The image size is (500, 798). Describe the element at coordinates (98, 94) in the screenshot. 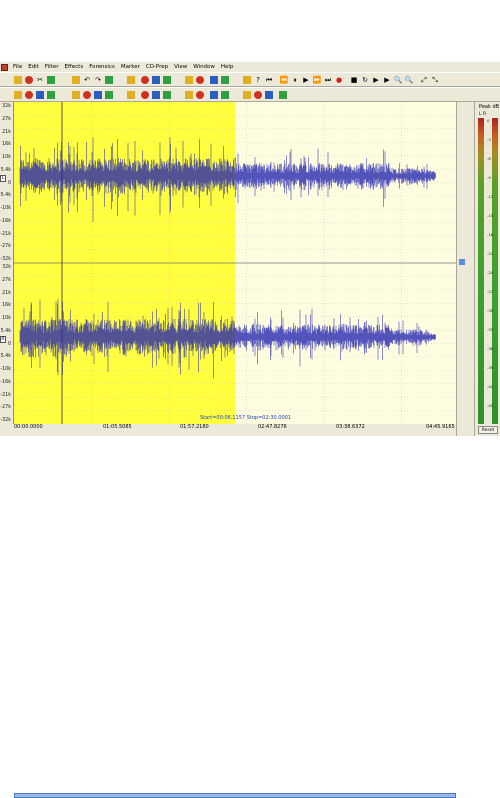

I see `eq-1-icon` at that location.